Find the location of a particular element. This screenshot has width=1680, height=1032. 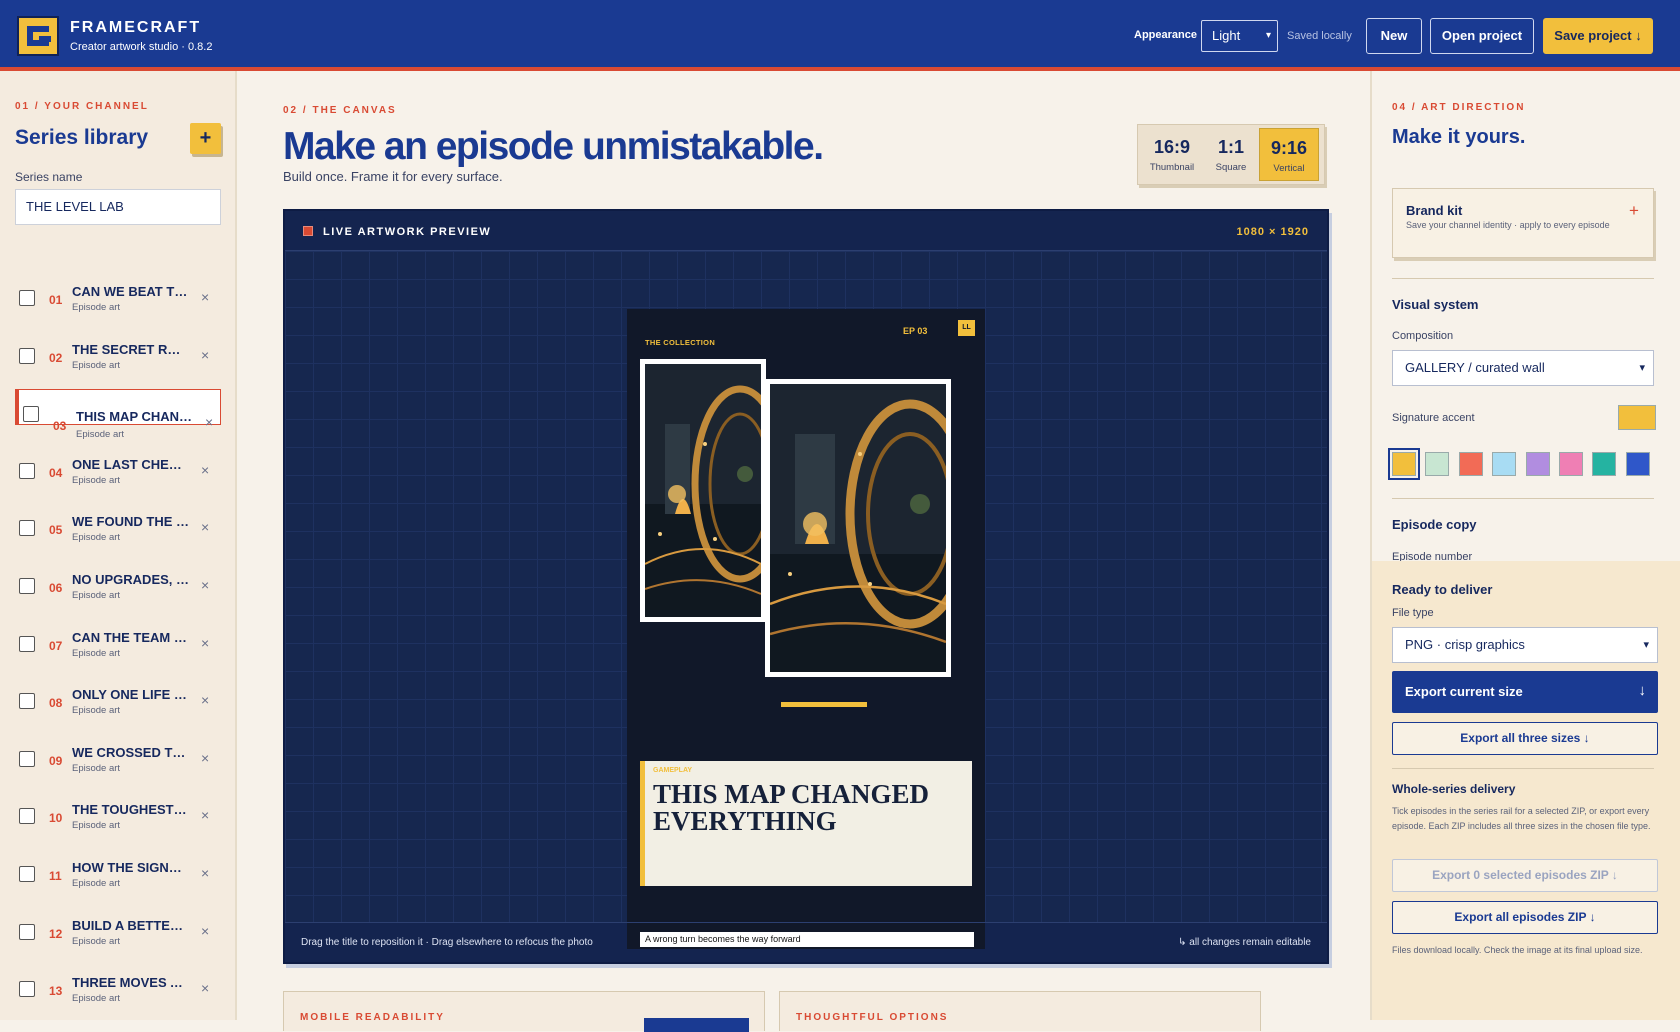

sidebar-title: Series library is located at coordinates (82, 137).